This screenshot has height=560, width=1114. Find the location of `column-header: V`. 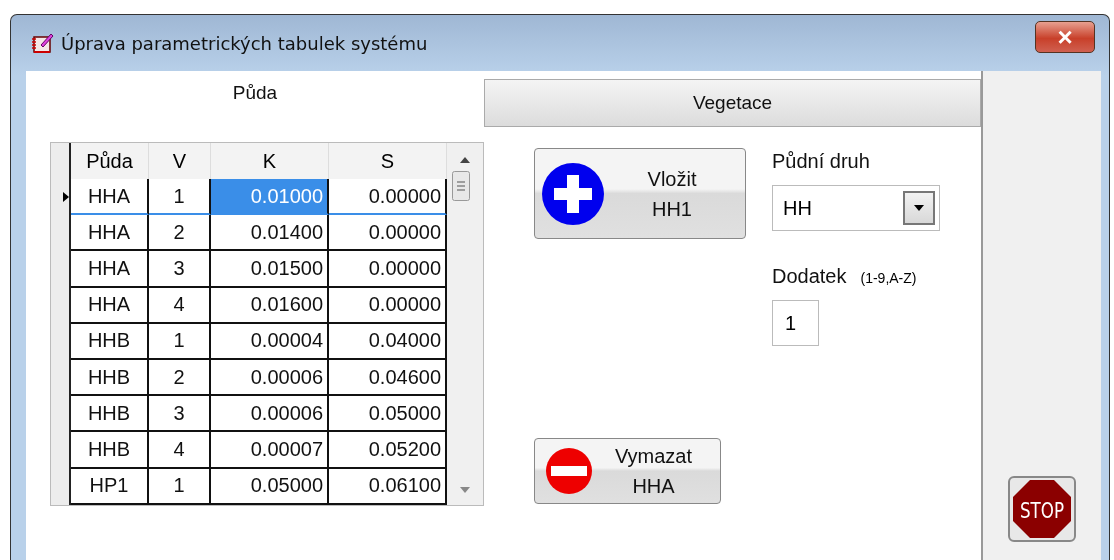

column-header: V is located at coordinates (180, 161).